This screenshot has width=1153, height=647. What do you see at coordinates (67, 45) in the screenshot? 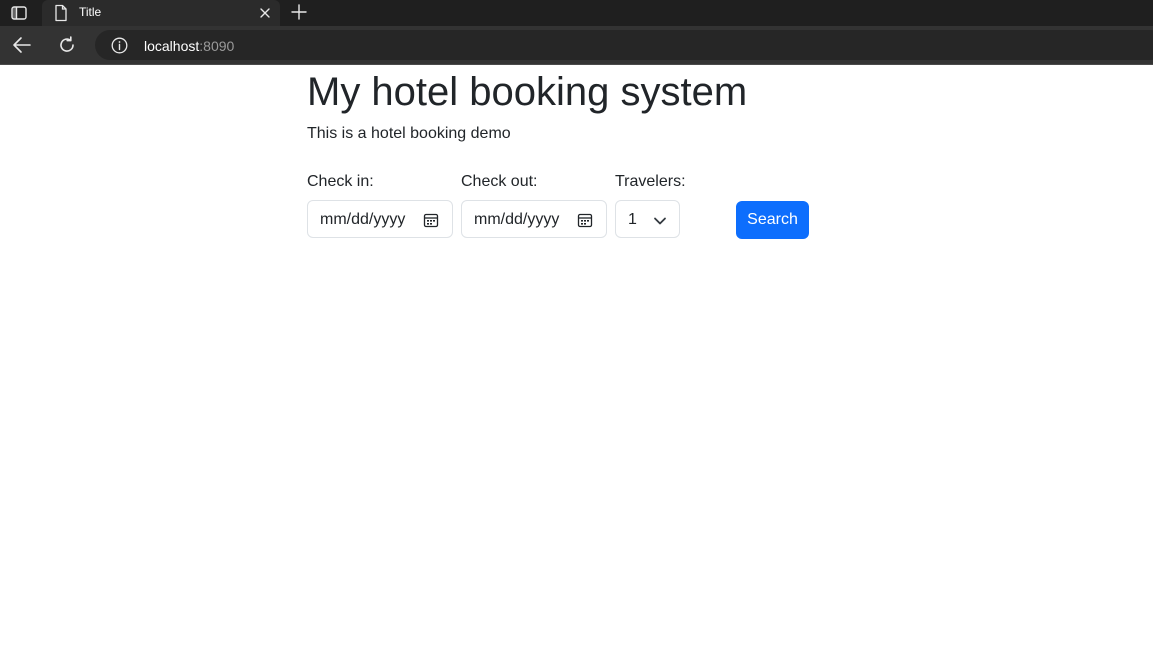
I see `reload-icon` at bounding box center [67, 45].